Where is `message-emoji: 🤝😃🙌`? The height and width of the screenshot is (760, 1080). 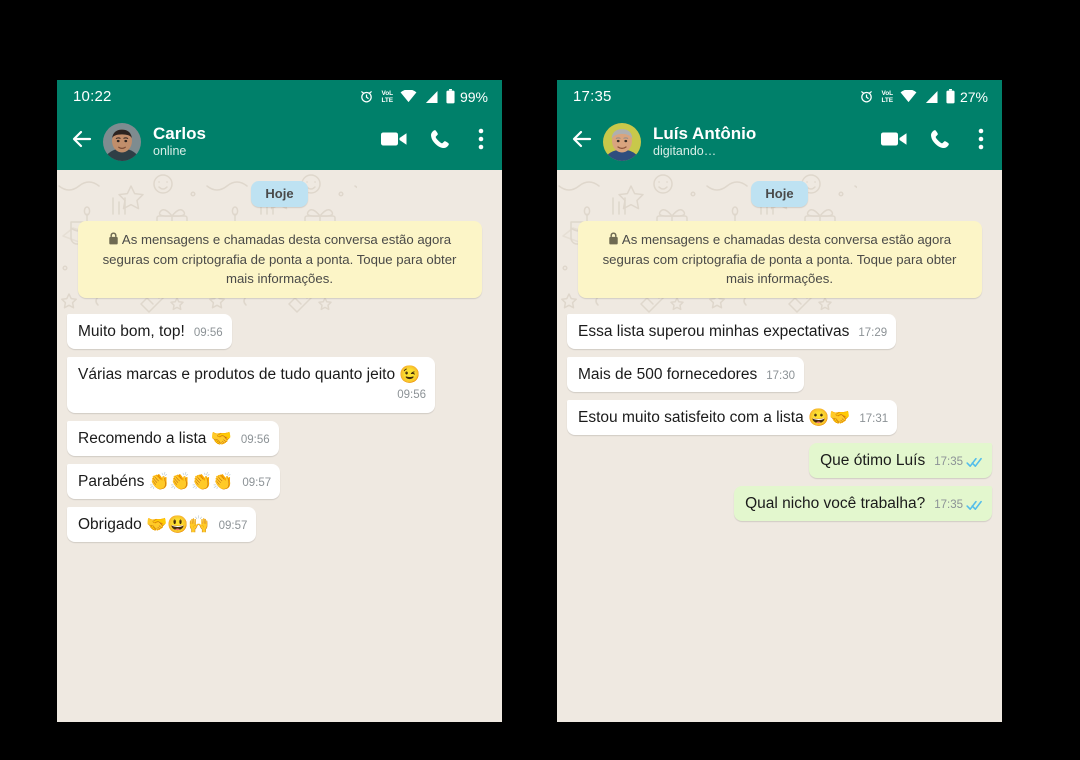 message-emoji: 🤝😃🙌 is located at coordinates (178, 524).